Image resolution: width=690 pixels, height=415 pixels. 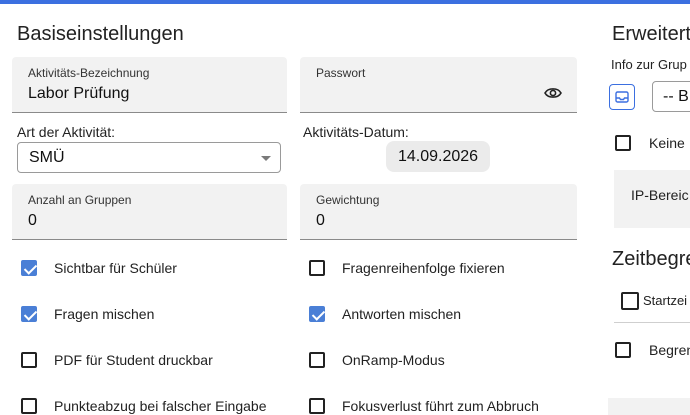 I want to click on activity-type-label: Art der Aktivität:, so click(x=66, y=132).